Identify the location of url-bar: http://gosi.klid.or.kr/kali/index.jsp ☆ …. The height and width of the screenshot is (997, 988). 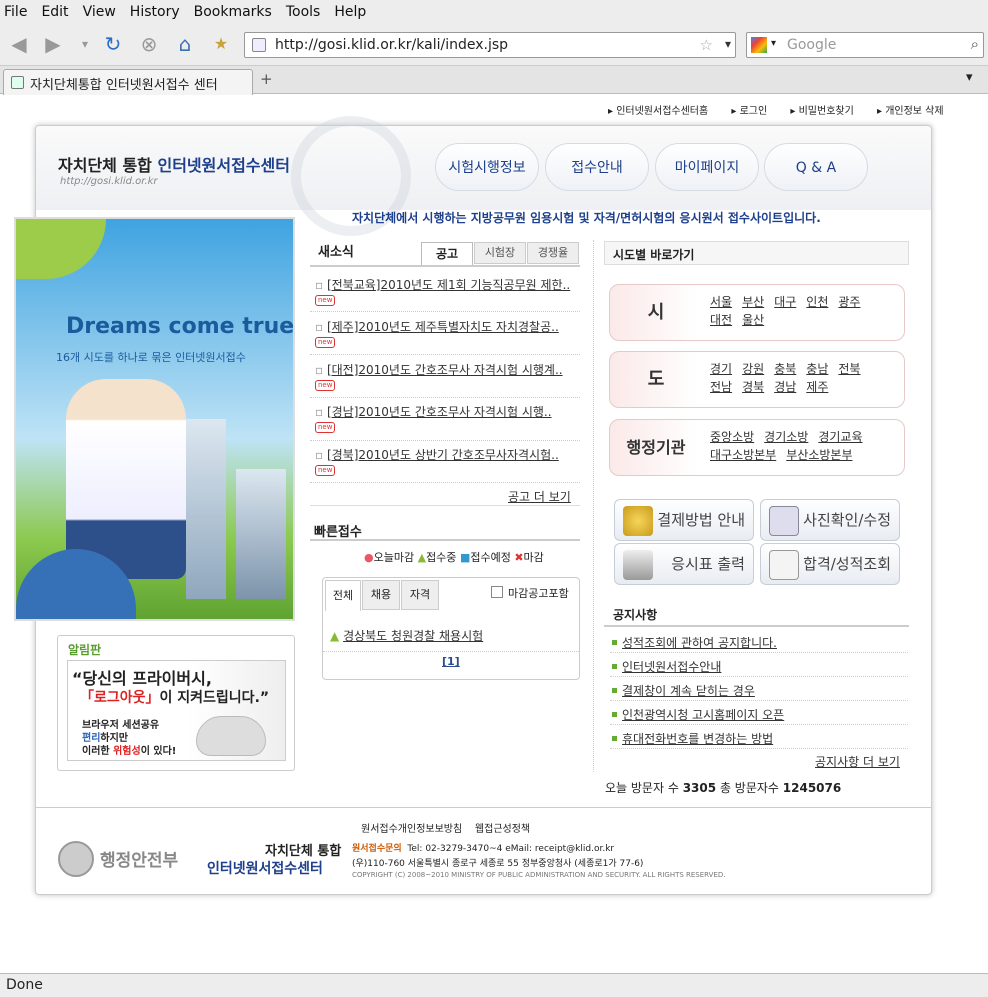
(490, 45).